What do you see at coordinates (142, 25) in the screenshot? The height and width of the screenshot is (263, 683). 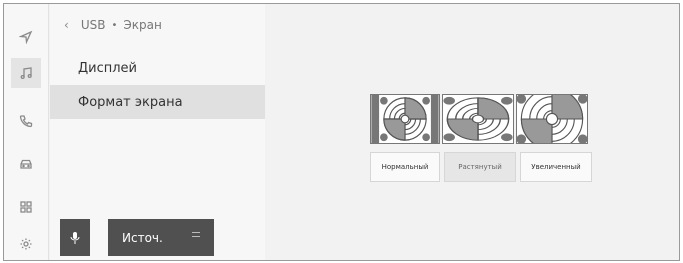 I see `breadcrumb-page: Экран` at bounding box center [142, 25].